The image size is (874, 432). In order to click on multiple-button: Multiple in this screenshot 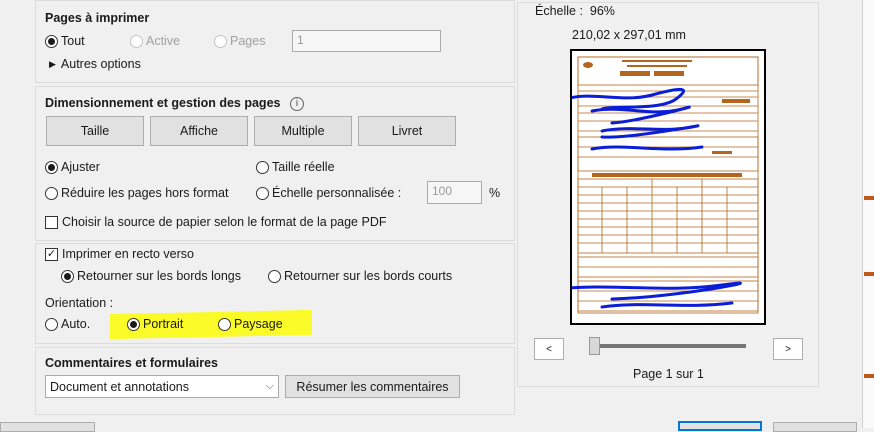, I will do `click(303, 131)`.